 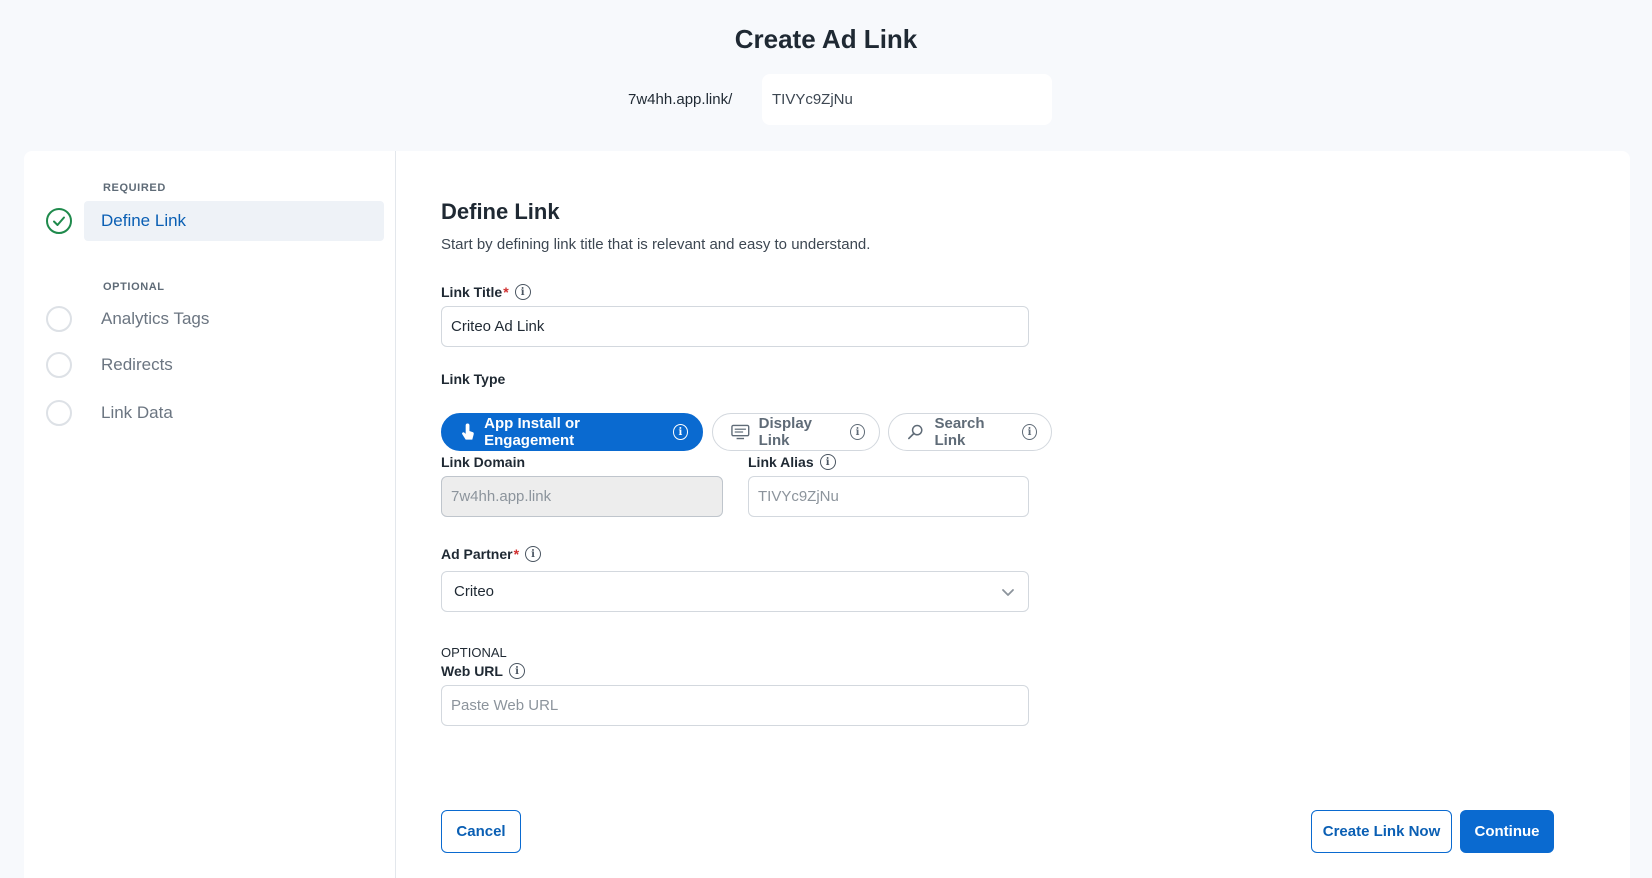 I want to click on link-type-search-link: Search Link i, so click(x=970, y=432).